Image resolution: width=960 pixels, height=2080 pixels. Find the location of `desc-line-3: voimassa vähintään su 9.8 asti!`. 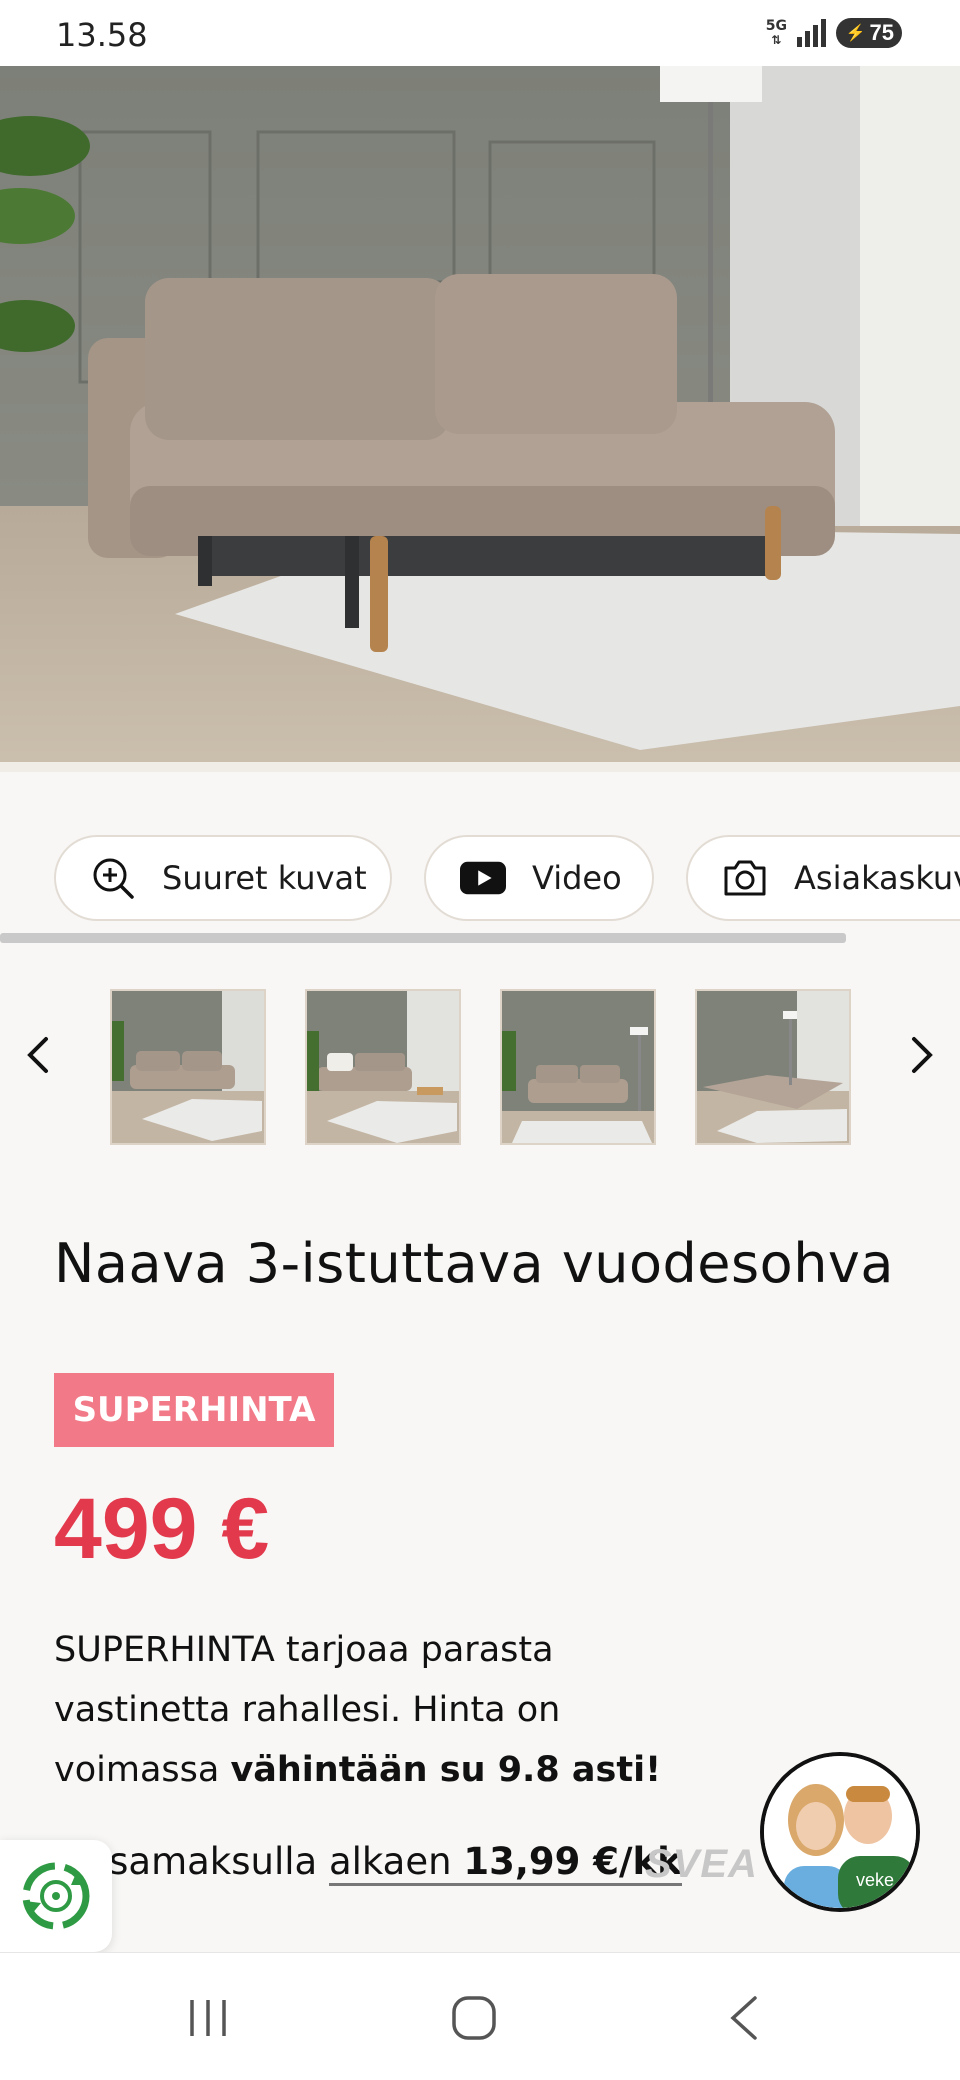

desc-line-3: voimassa vähintään su 9.8 asti! is located at coordinates (374, 1770).